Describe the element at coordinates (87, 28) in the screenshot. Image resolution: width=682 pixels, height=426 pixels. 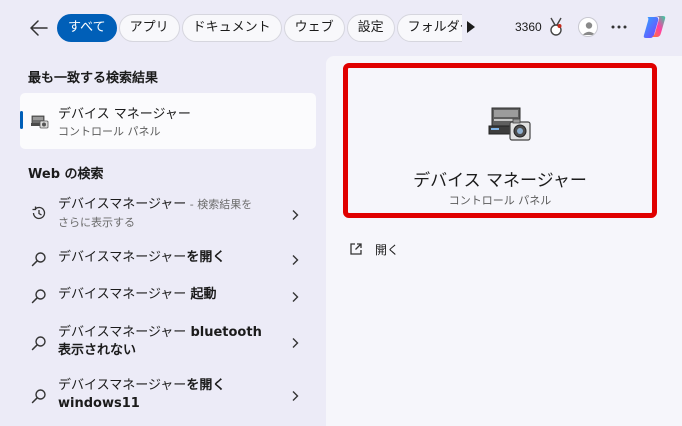
I see `tab-all: すべて` at that location.